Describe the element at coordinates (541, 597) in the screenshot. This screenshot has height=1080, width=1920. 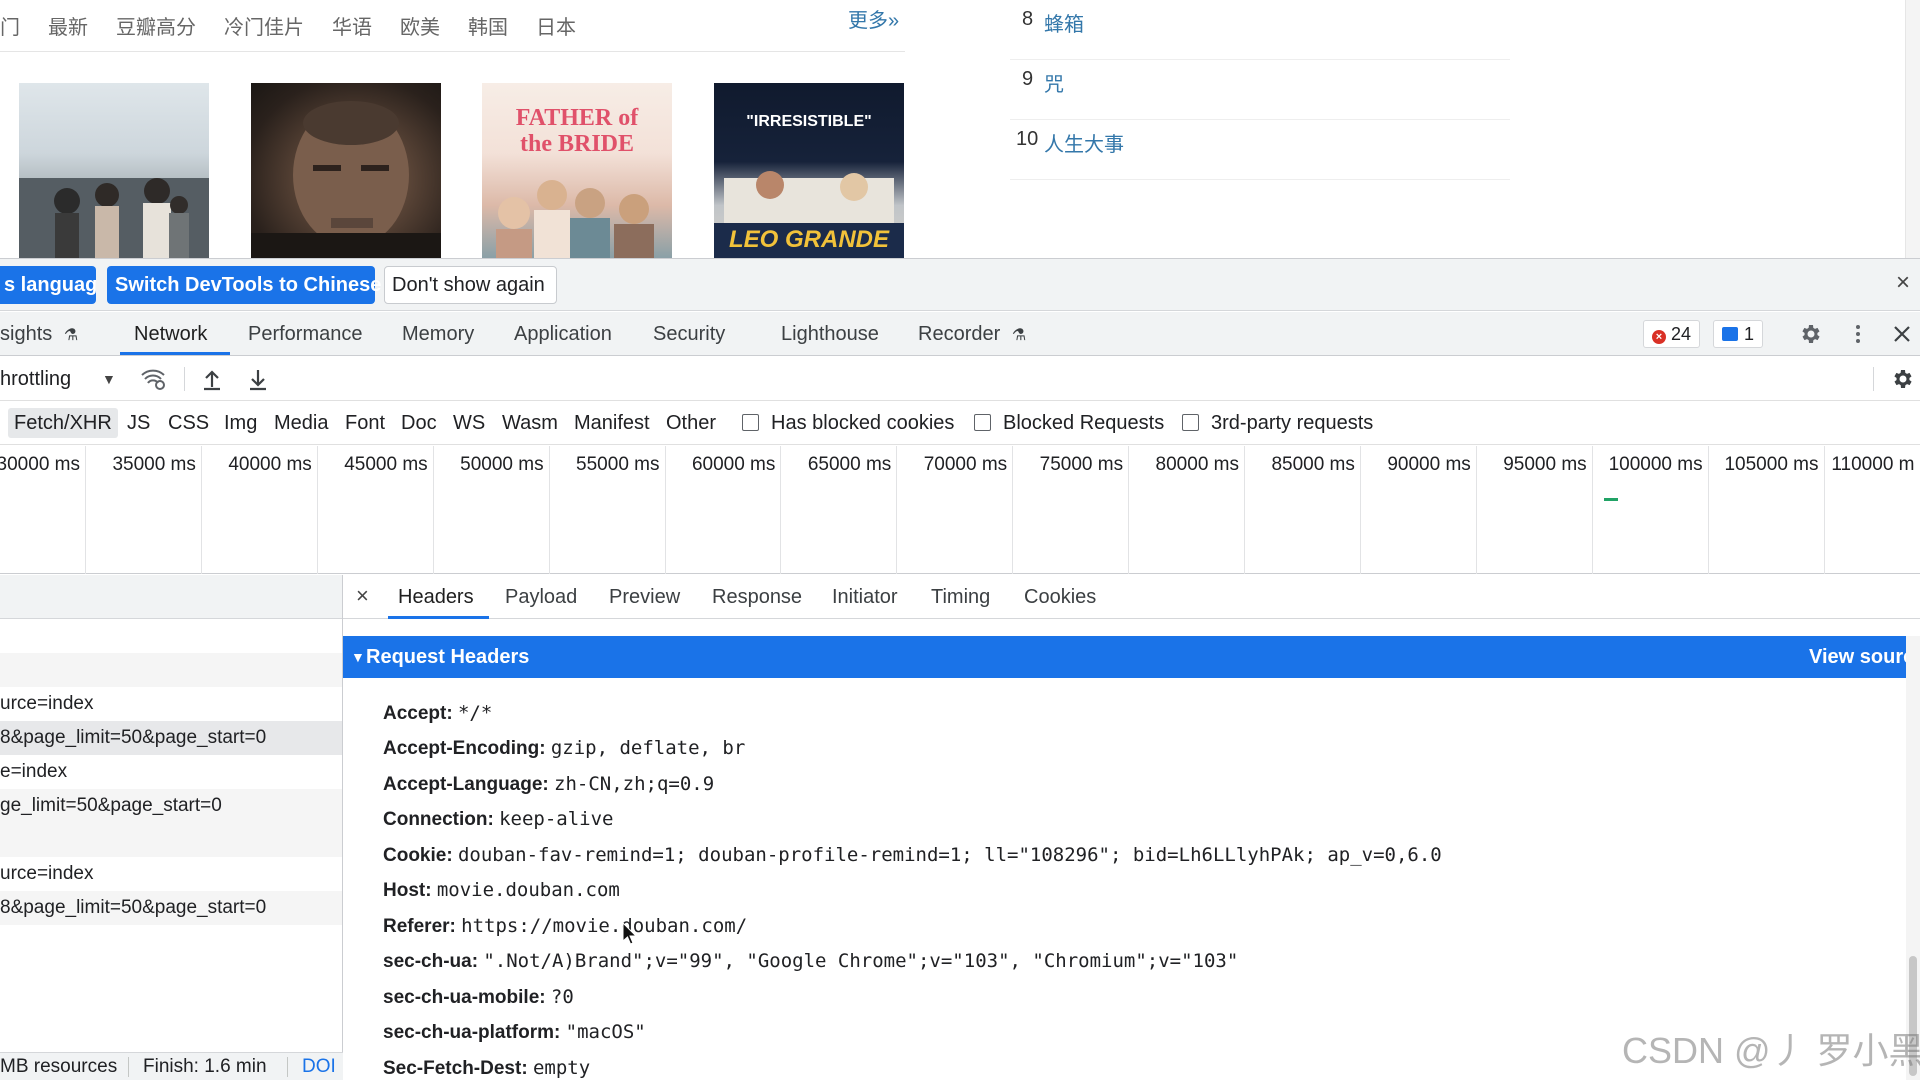
I see `tab-payload: Payload` at that location.